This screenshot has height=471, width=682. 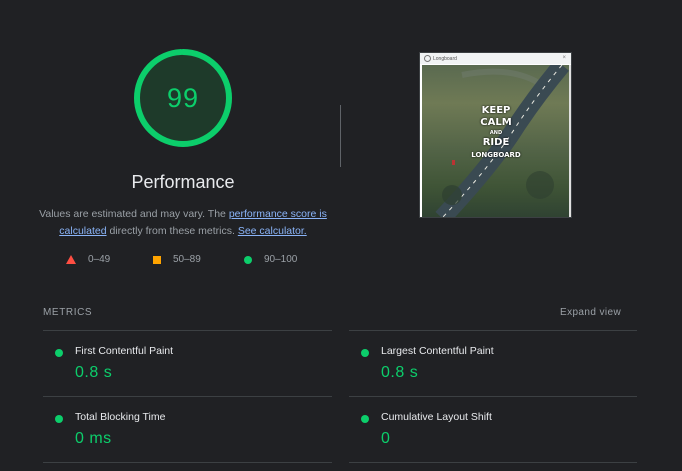 I want to click on poster-line-calm: CALM, so click(x=496, y=122).